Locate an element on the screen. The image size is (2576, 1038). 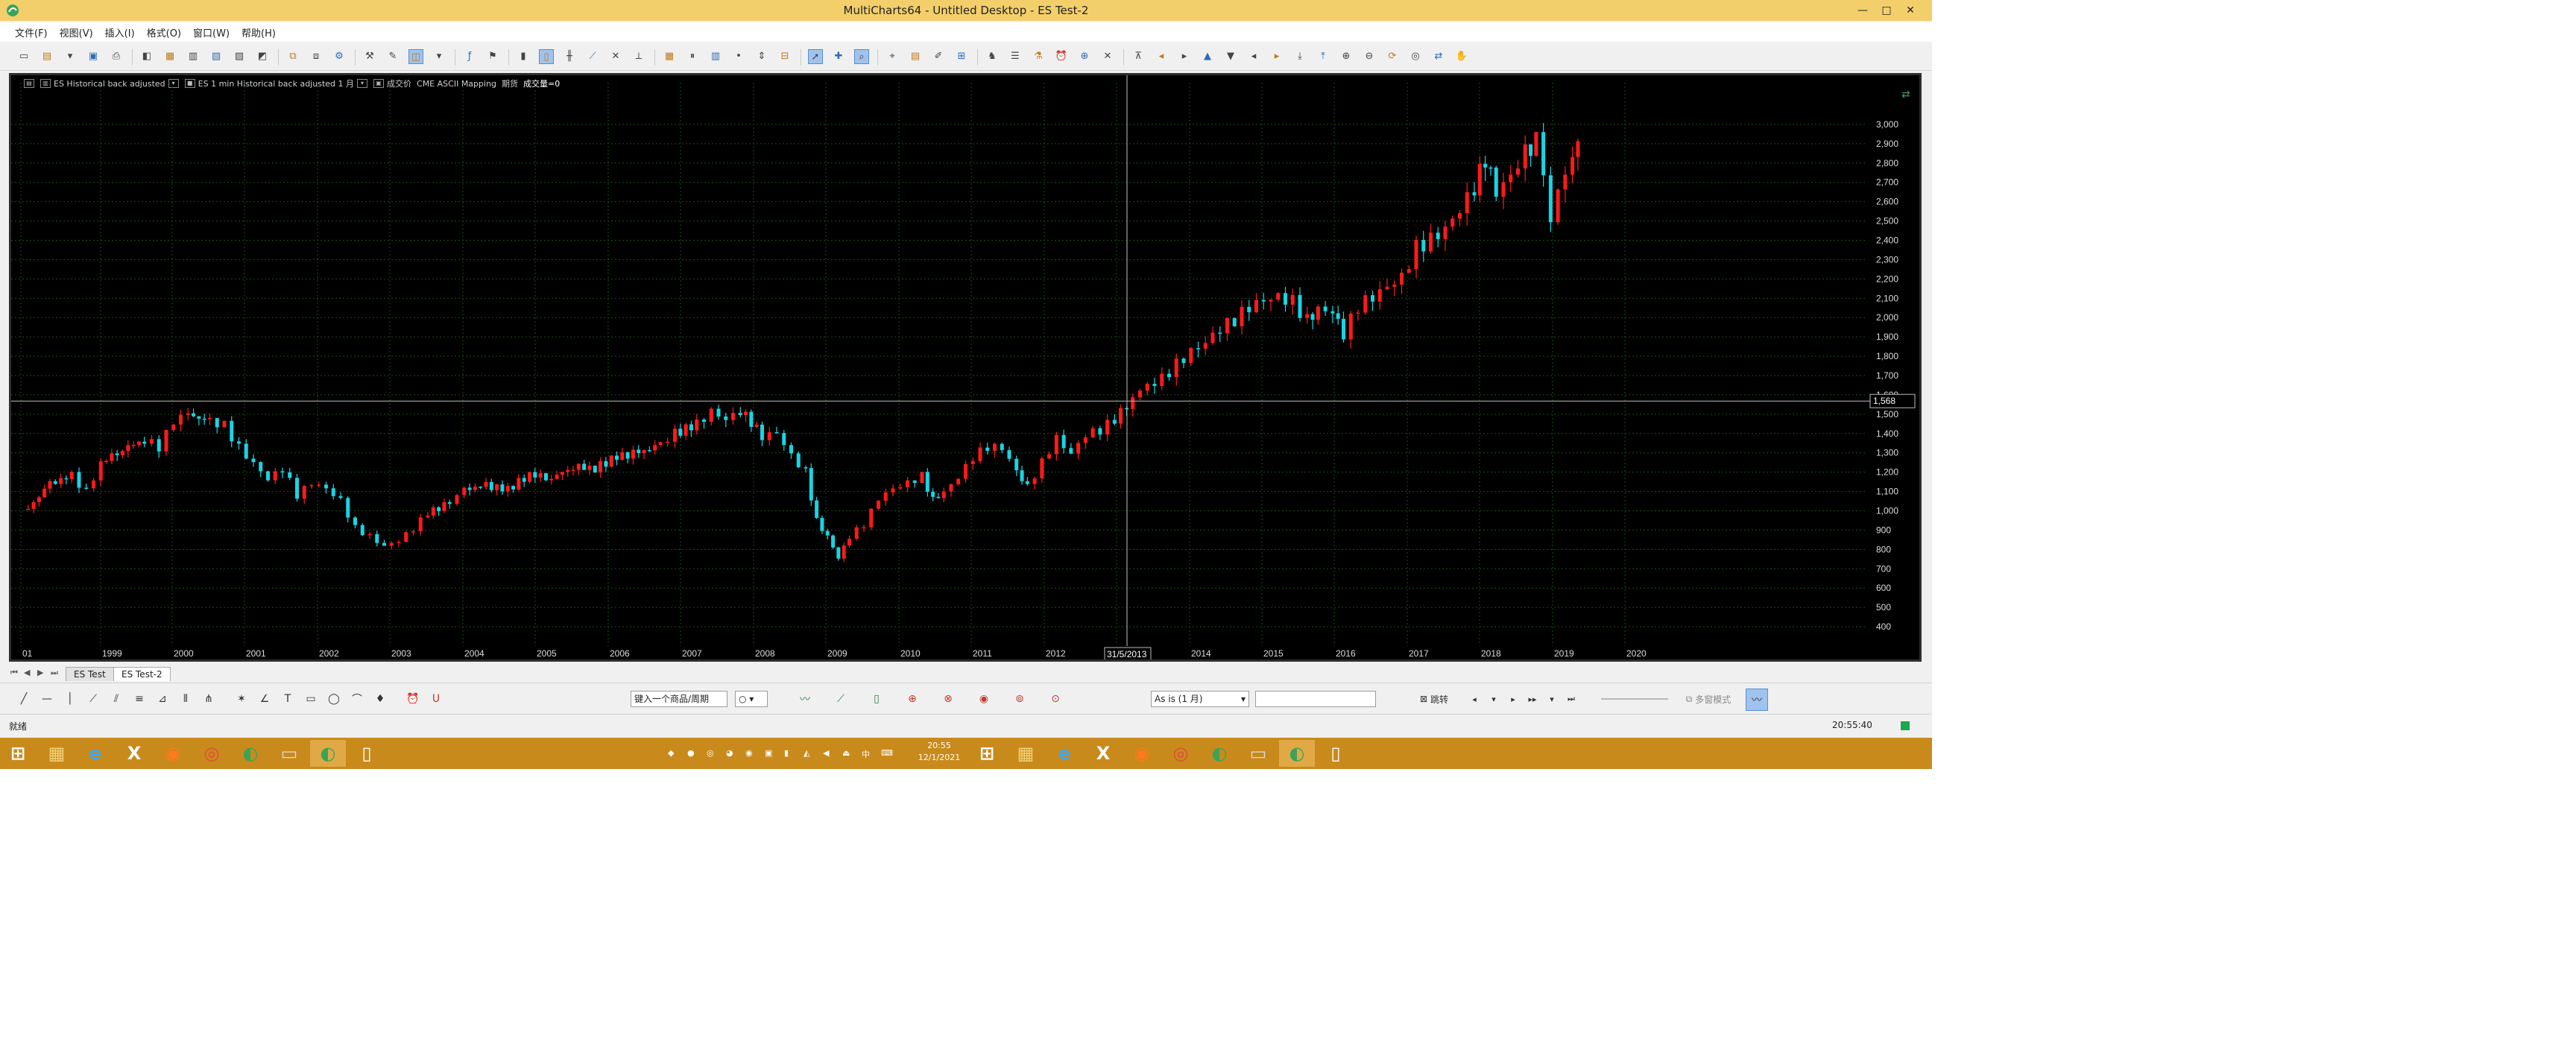
chrome-icon: ◎ is located at coordinates (212, 753).